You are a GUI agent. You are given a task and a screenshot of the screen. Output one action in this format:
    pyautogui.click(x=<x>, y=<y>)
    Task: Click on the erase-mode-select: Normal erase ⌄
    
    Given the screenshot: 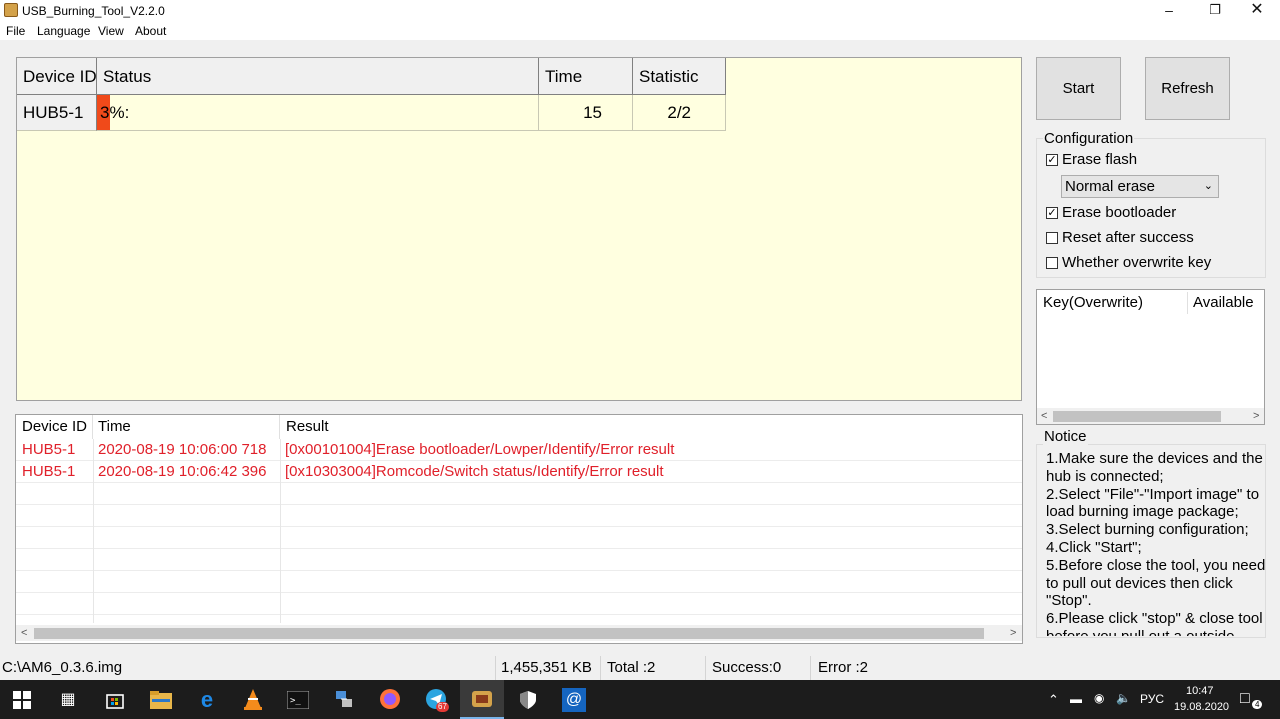 What is the action you would take?
    pyautogui.click(x=1140, y=186)
    